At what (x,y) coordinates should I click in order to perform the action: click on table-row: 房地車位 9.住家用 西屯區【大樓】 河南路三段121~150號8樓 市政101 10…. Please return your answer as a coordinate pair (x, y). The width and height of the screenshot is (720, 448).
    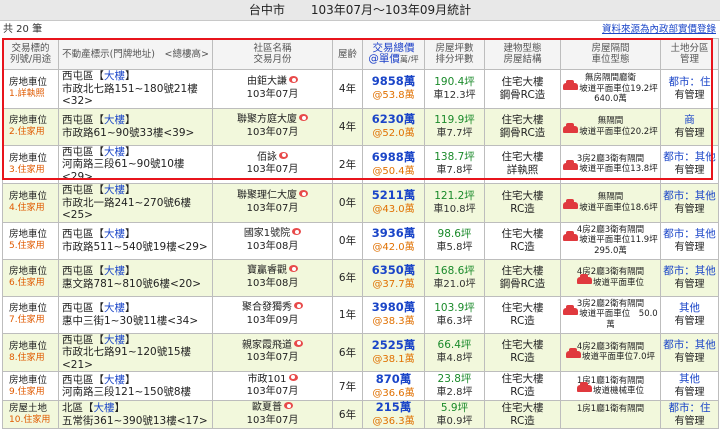
    Looking at the image, I should click on (360, 386).